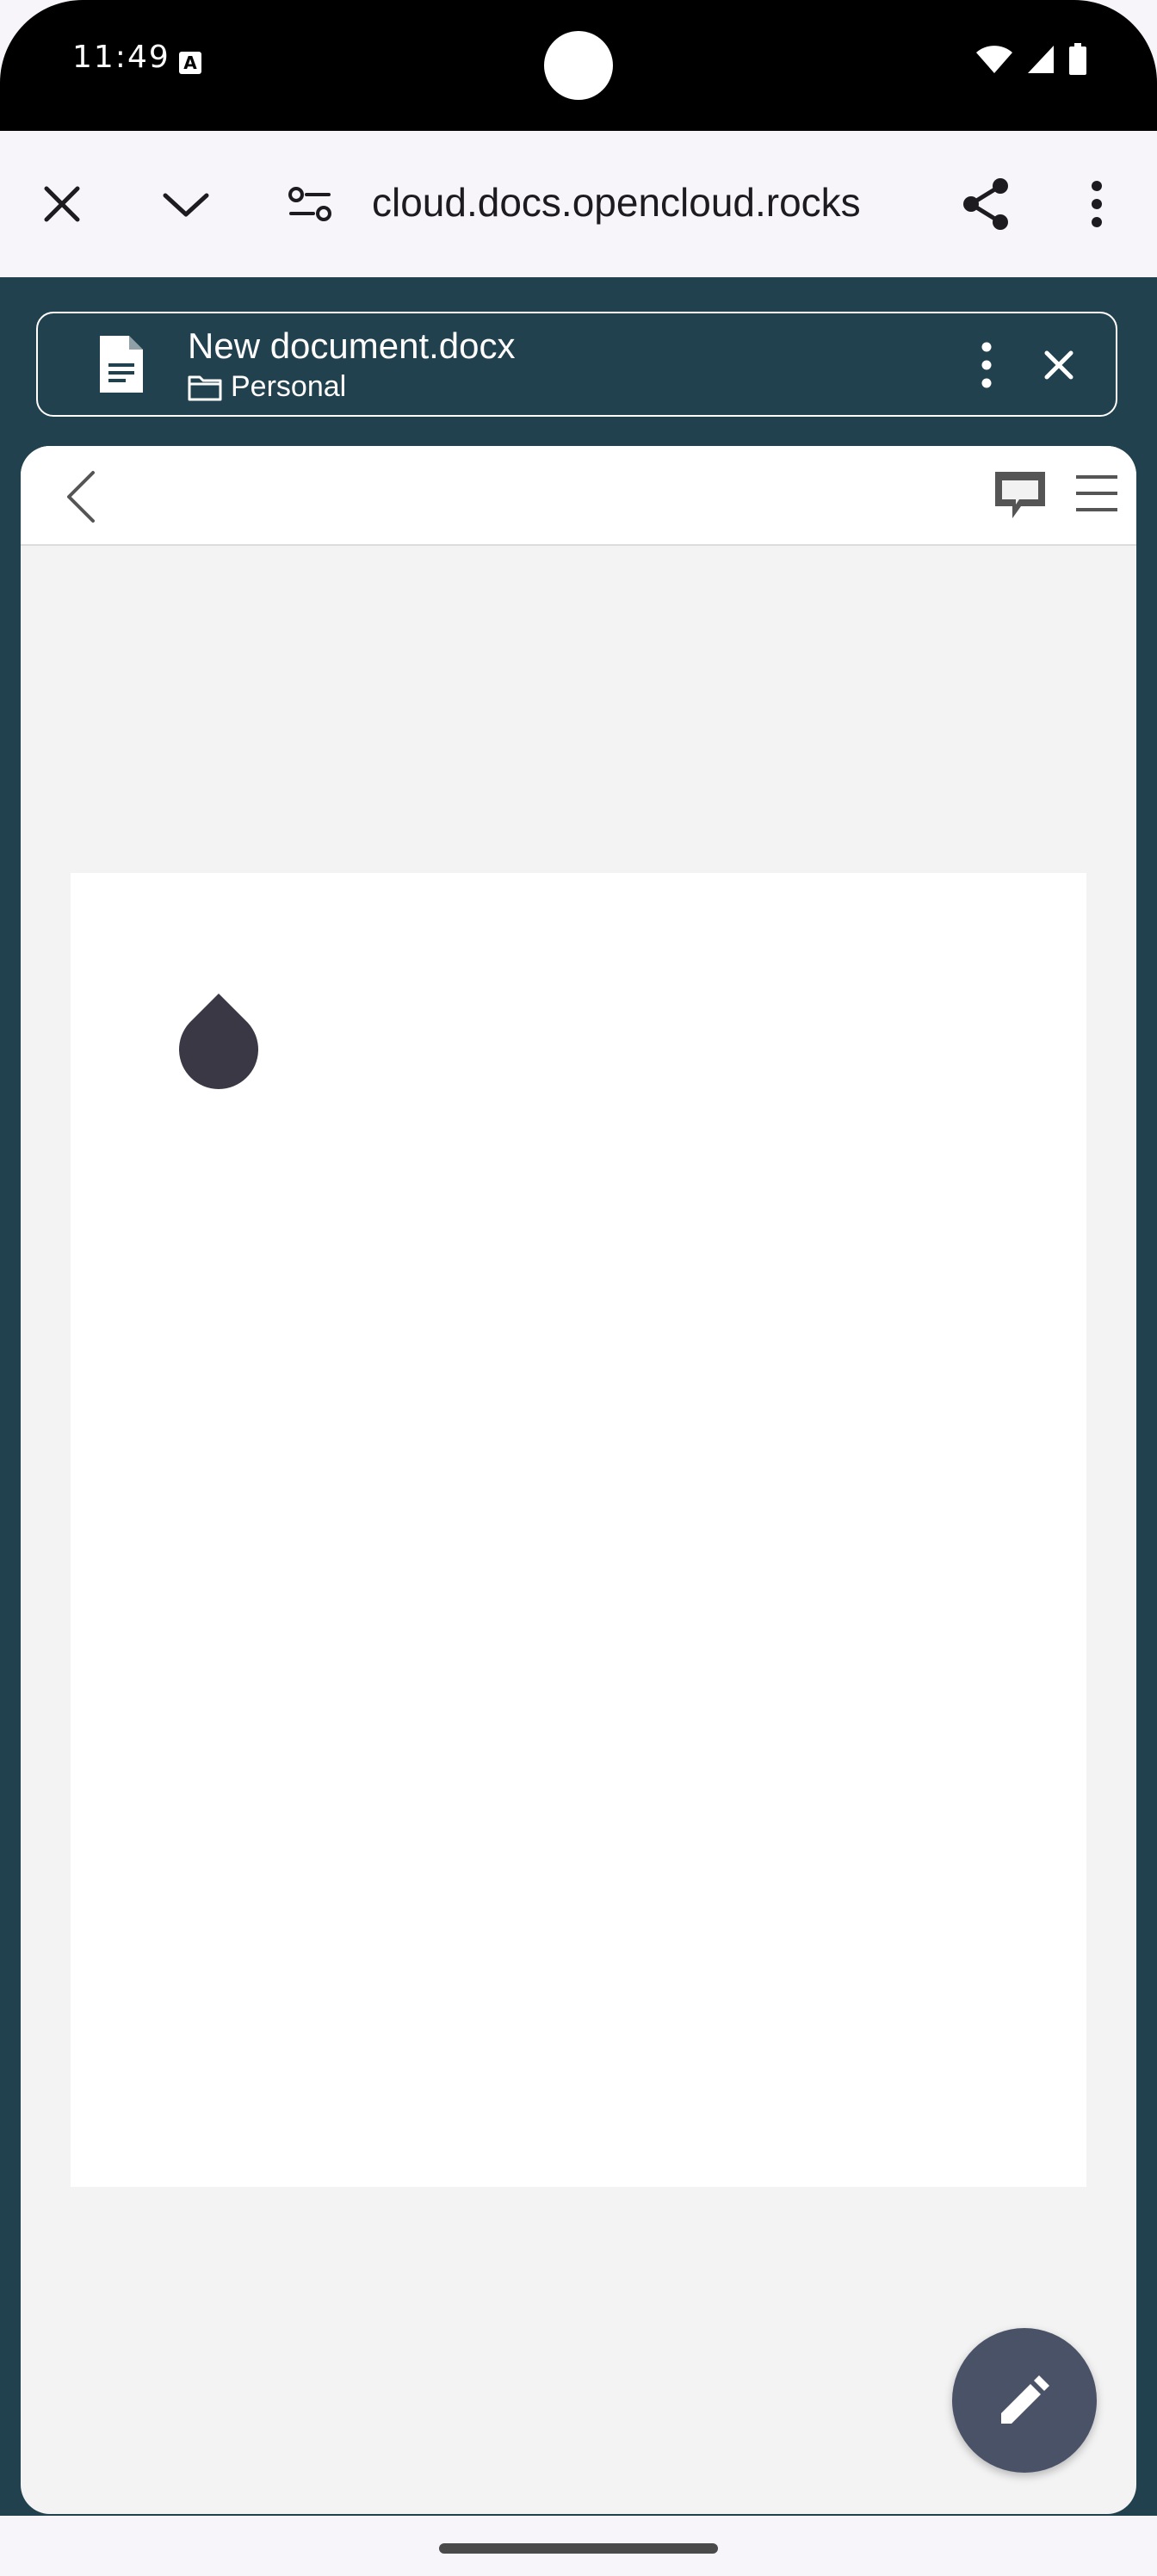 The height and width of the screenshot is (2576, 1157). I want to click on hamburger-menu-icon, so click(1097, 493).